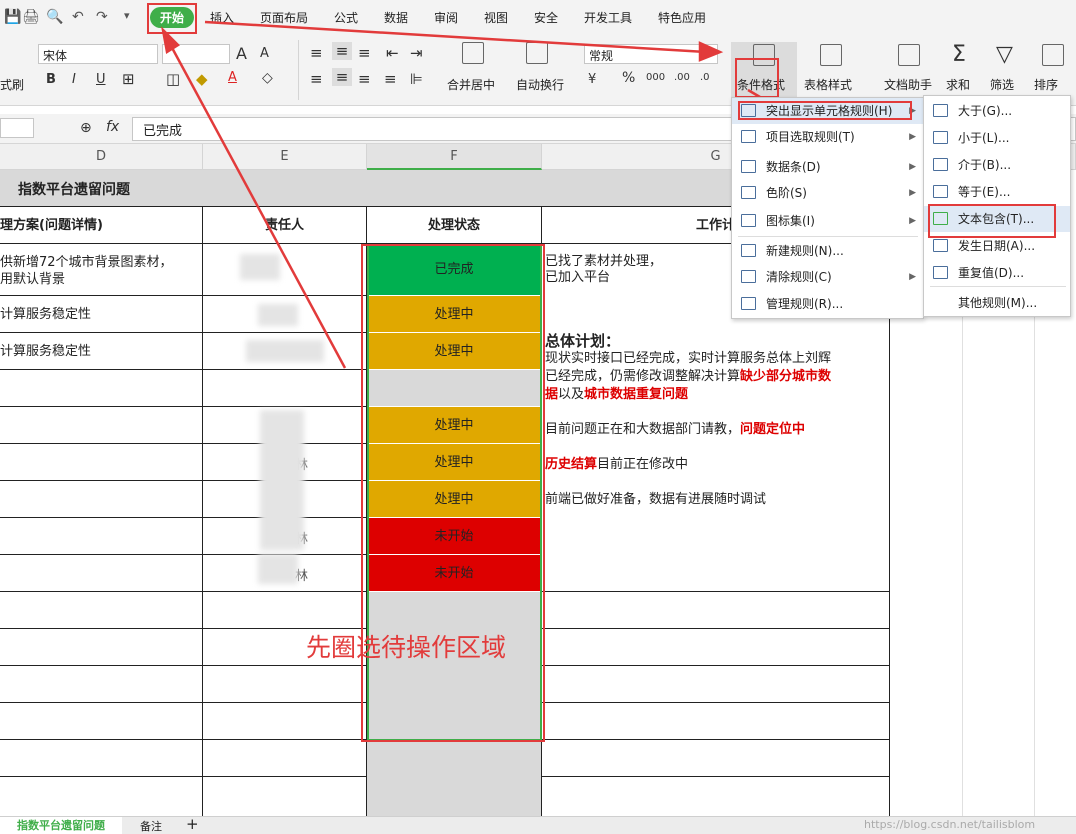 The width and height of the screenshot is (1076, 834). What do you see at coordinates (940, 218) in the screenshot?
I see `text-contains-icon` at bounding box center [940, 218].